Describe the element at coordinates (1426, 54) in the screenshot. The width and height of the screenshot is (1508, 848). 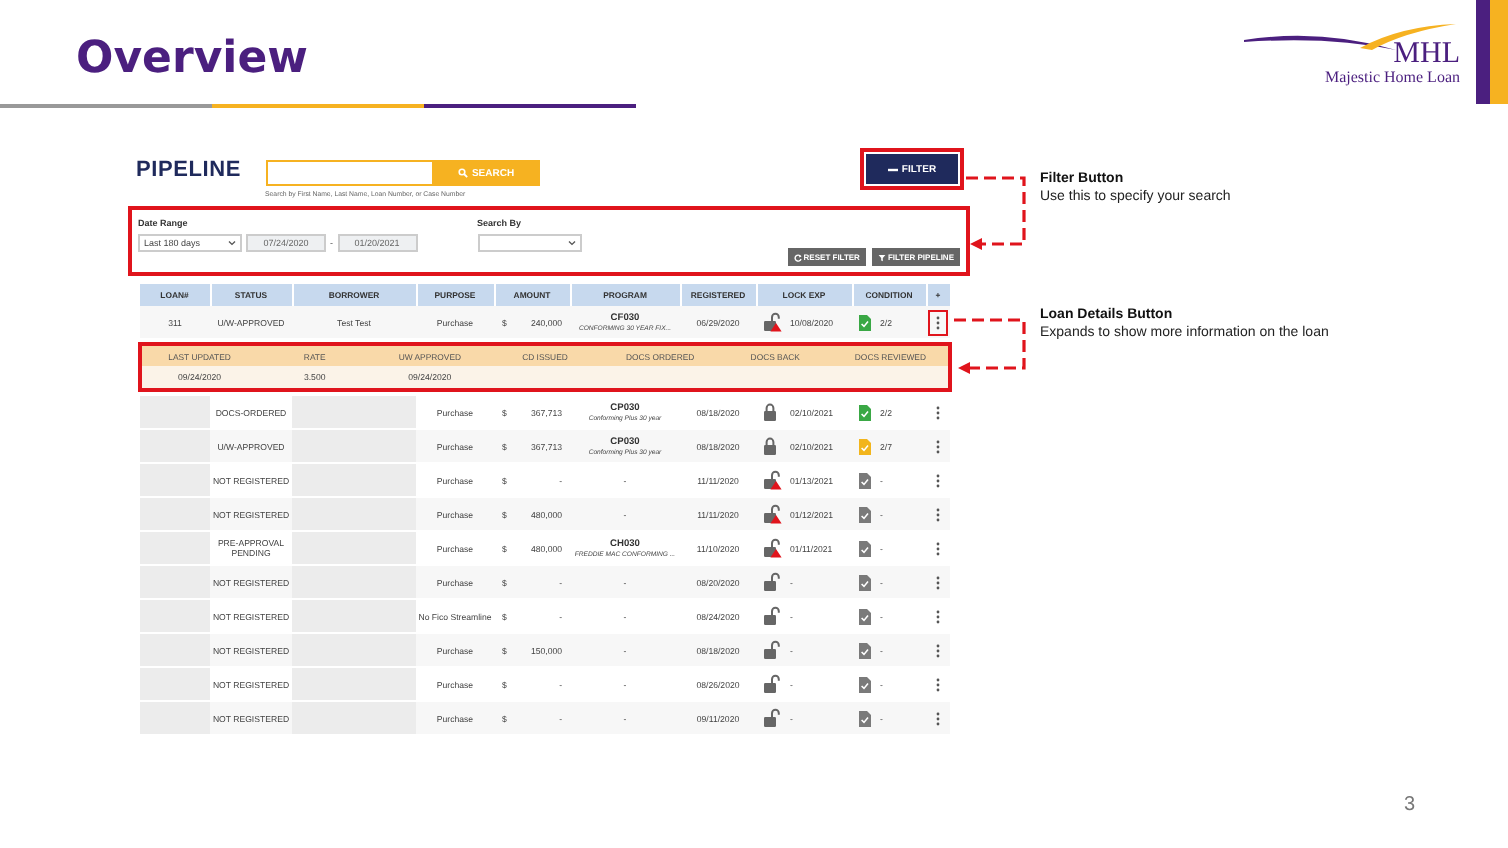
I see `logo-initials: MHL` at that location.